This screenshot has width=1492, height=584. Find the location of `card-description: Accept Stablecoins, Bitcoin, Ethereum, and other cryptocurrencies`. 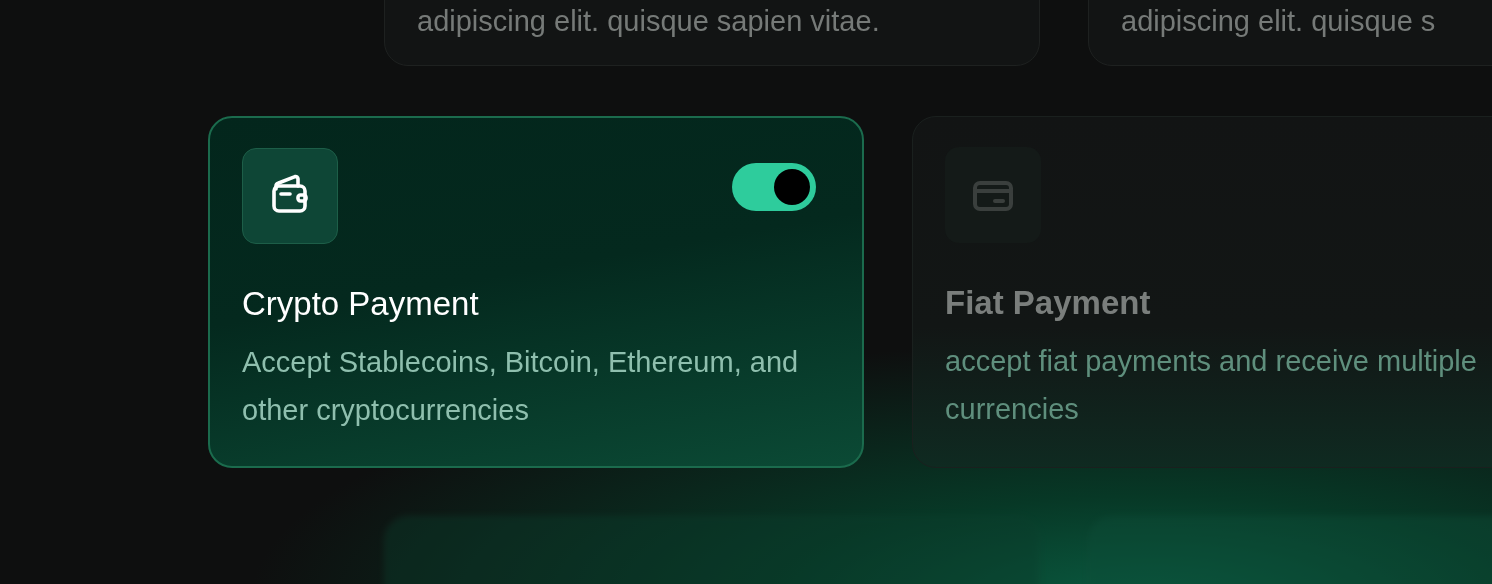

card-description: Accept Stablecoins, Bitcoin, Ethereum, and other cryptocurrencies is located at coordinates (521, 386).